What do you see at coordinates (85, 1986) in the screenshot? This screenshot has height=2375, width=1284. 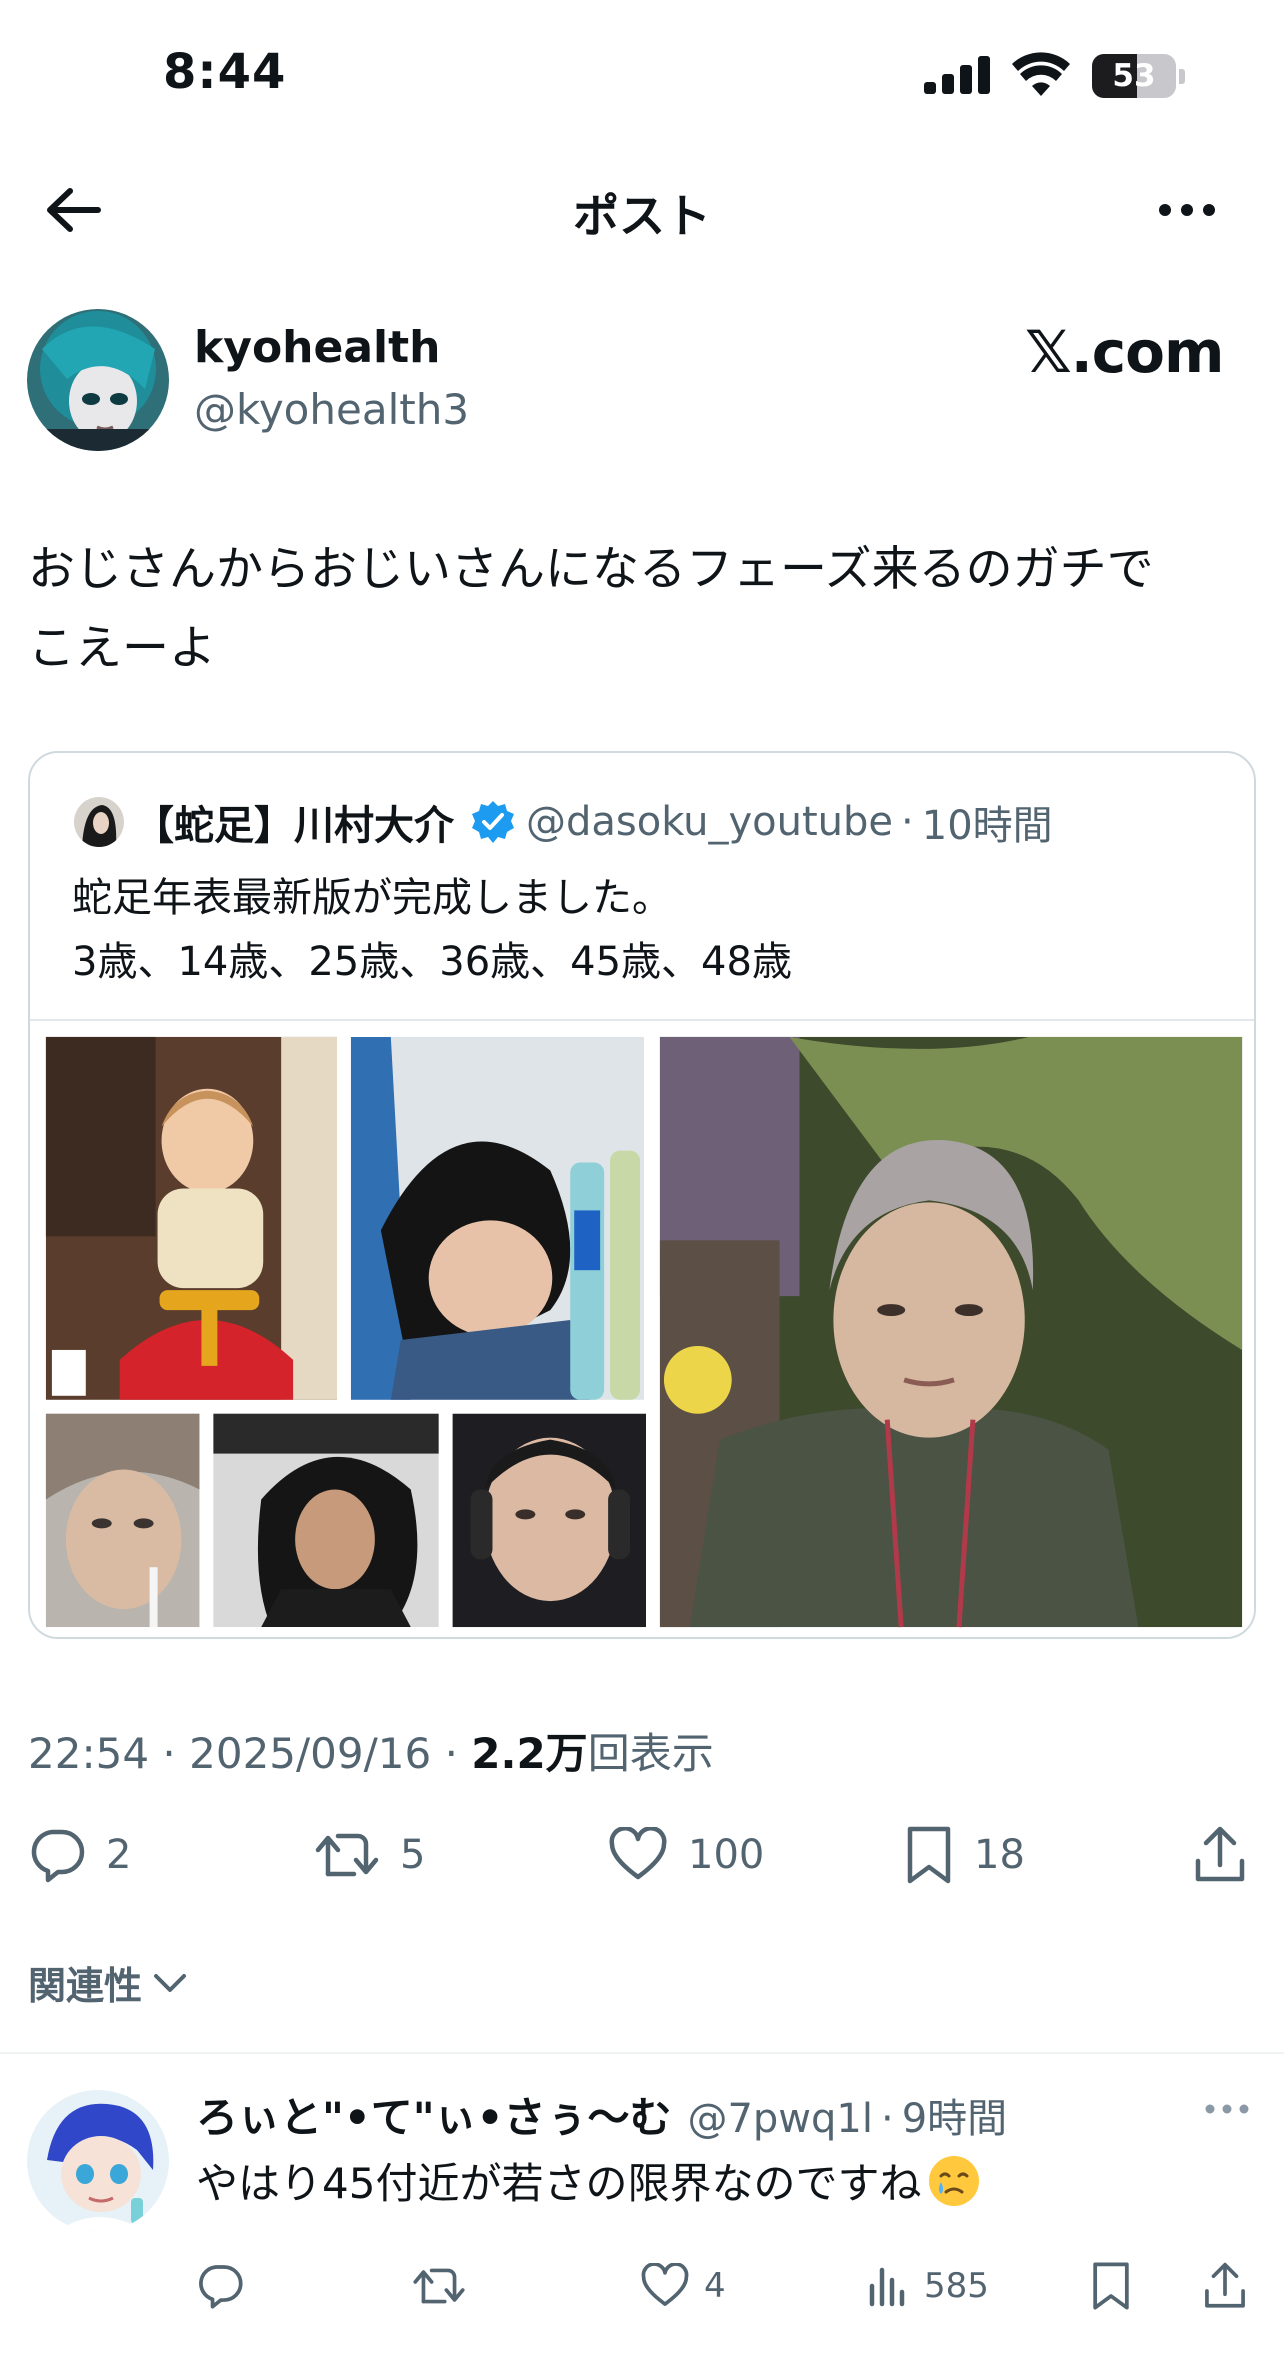 I see `sort-label: 関連性` at bounding box center [85, 1986].